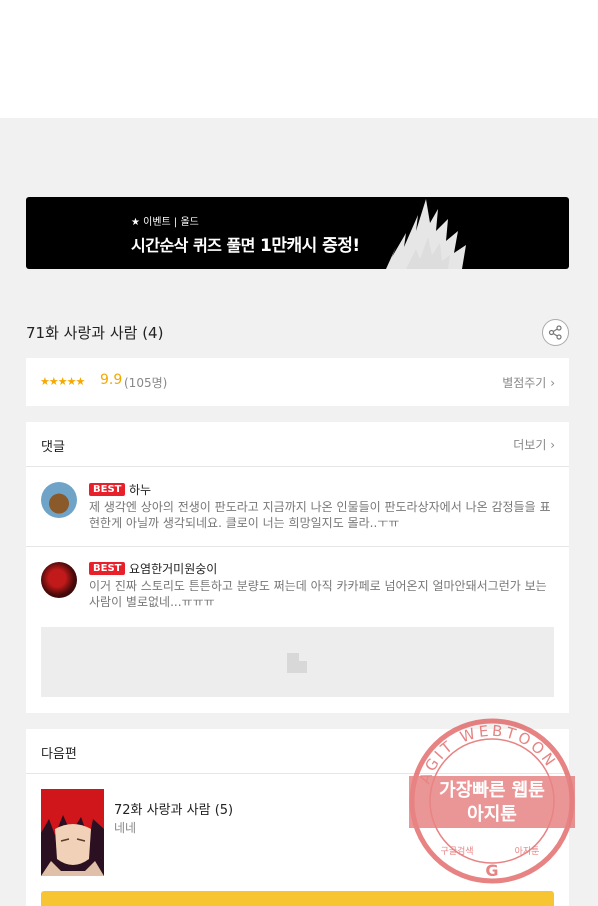 This screenshot has width=598, height=906. Describe the element at coordinates (173, 808) in the screenshot. I see `next-episode-title: 72화 사랑과 사람 (5)` at that location.